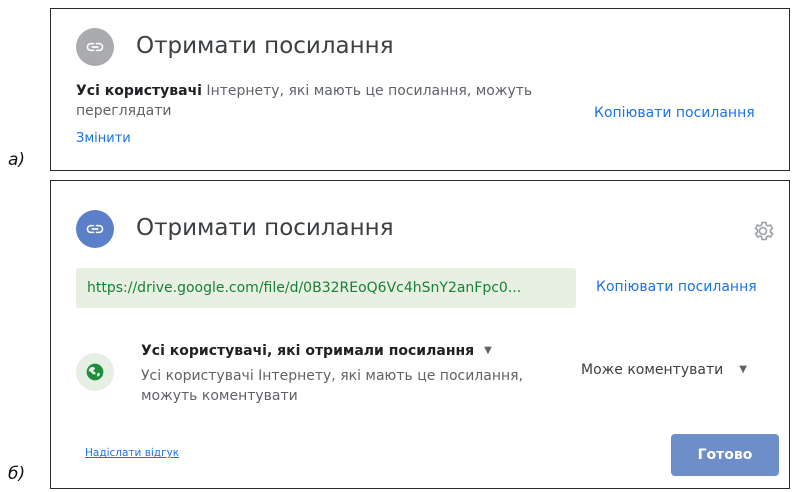 This screenshot has width=795, height=492. I want to click on access-scope-dropdown: Усі користувачі, які отримали посилання ▼, so click(316, 351).